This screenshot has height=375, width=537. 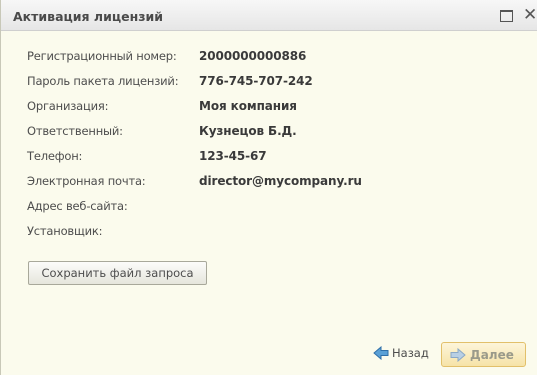 What do you see at coordinates (55, 156) in the screenshot?
I see `field-label: Телефон:` at bounding box center [55, 156].